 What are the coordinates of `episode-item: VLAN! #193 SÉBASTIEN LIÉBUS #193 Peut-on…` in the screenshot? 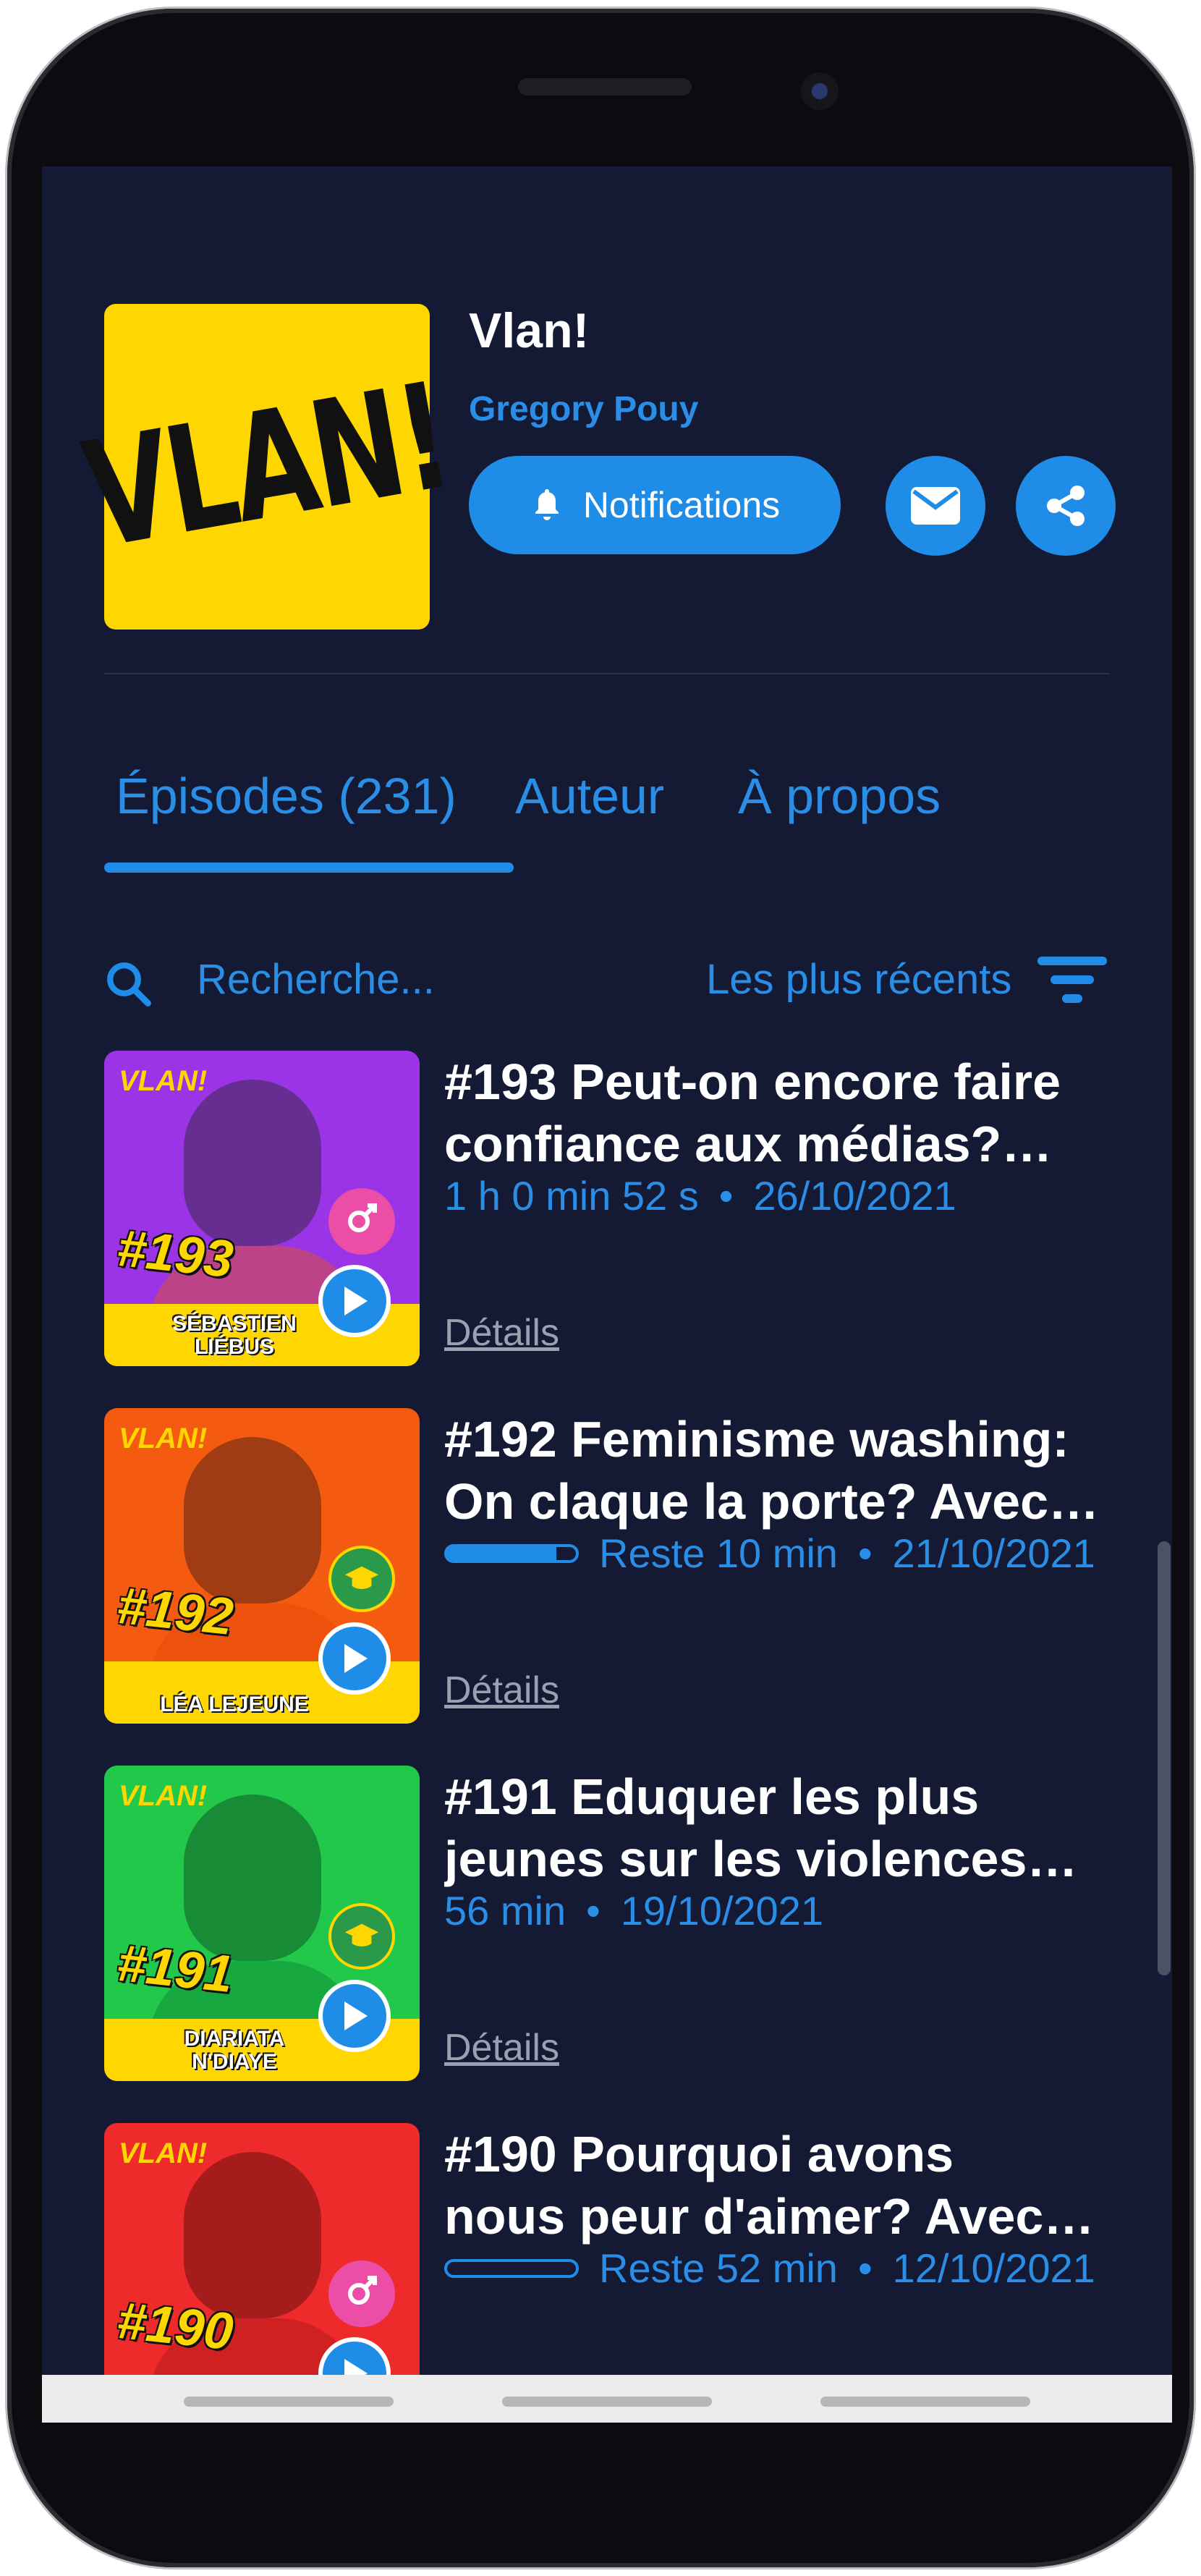 It's located at (610, 1208).